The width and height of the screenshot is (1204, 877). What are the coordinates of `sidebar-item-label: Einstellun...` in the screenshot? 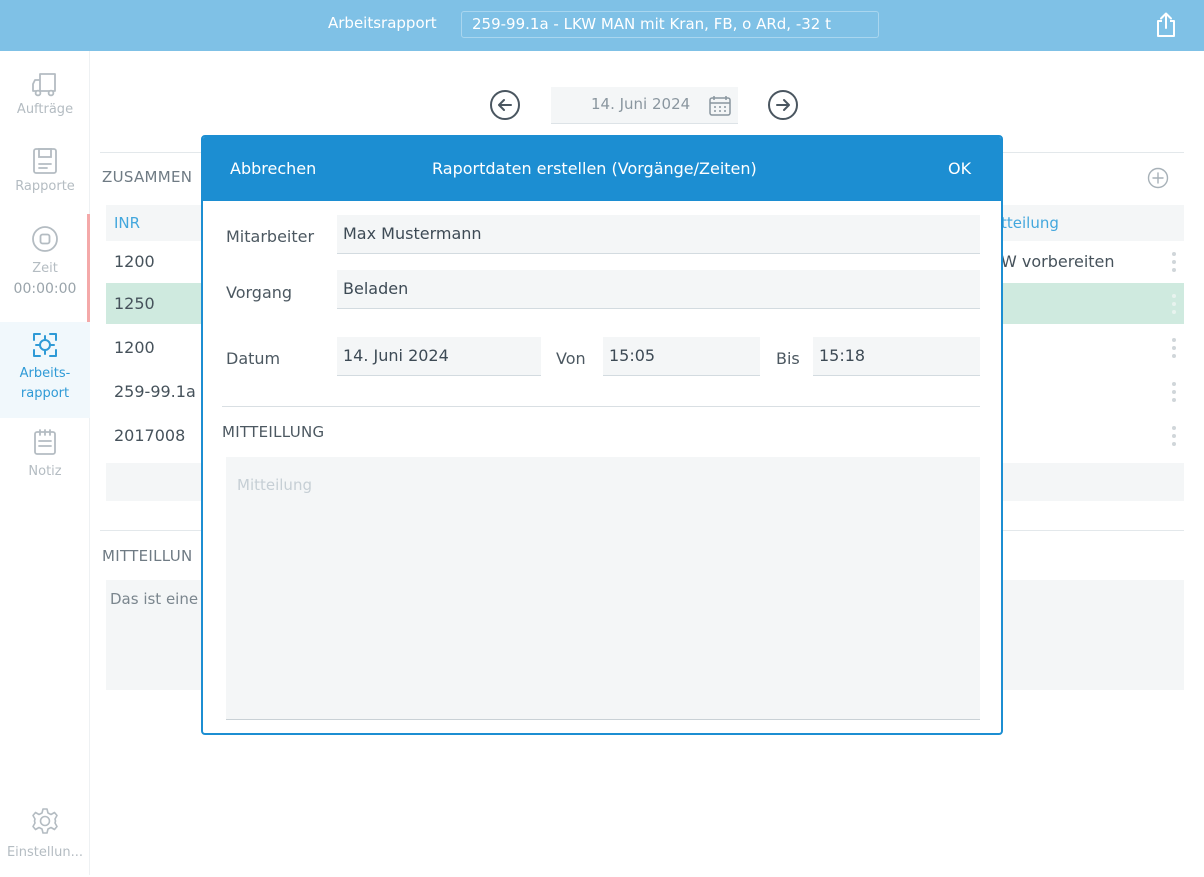 It's located at (45, 852).